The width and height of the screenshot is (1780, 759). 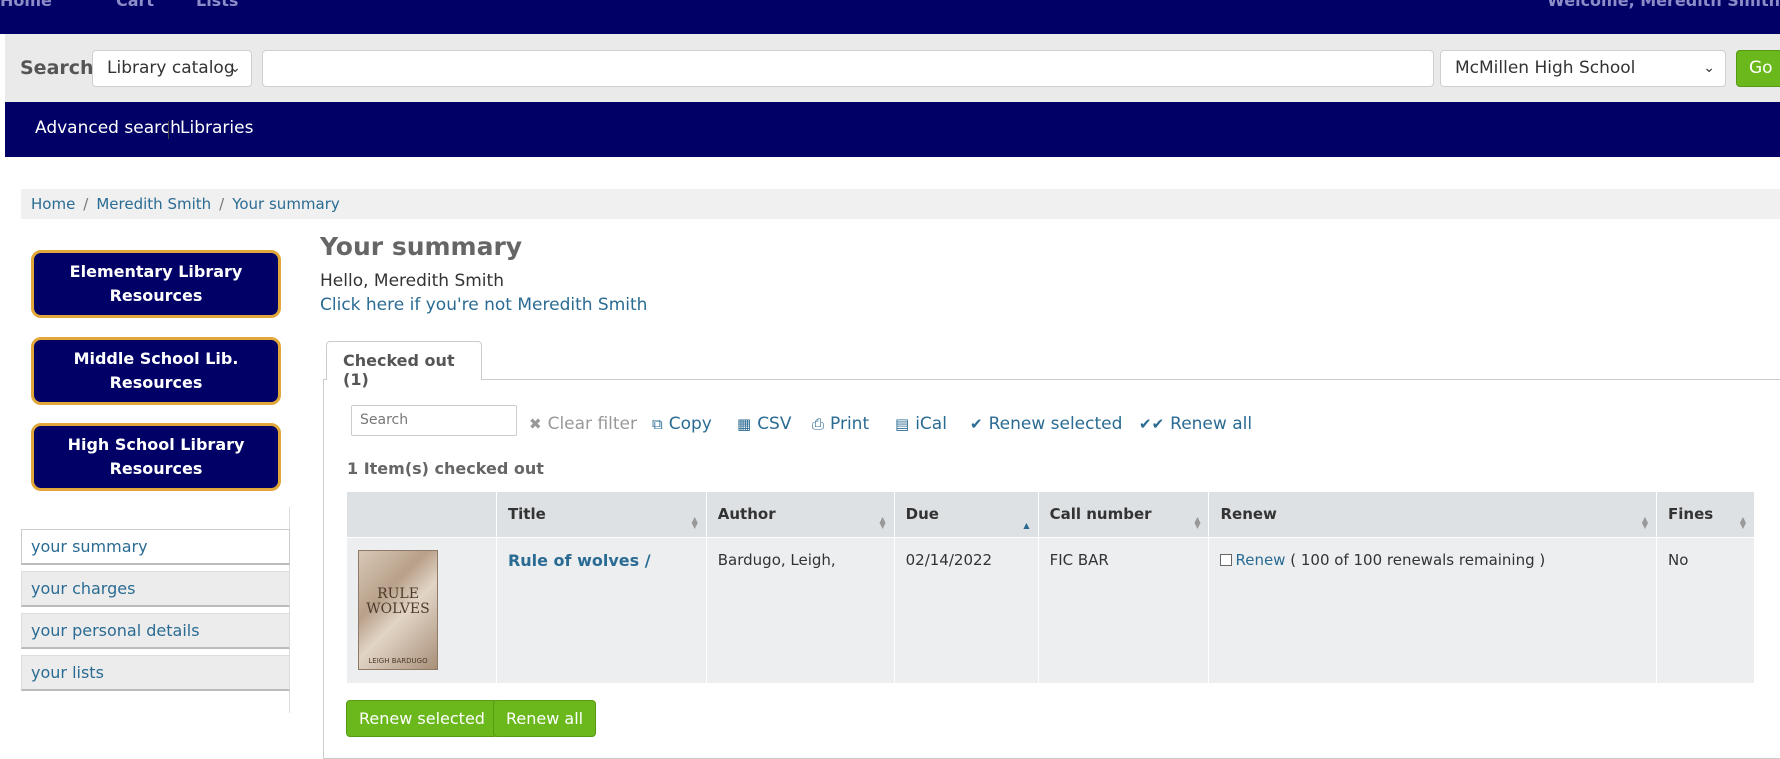 What do you see at coordinates (657, 424) in the screenshot?
I see `copy-icon: ⧉` at bounding box center [657, 424].